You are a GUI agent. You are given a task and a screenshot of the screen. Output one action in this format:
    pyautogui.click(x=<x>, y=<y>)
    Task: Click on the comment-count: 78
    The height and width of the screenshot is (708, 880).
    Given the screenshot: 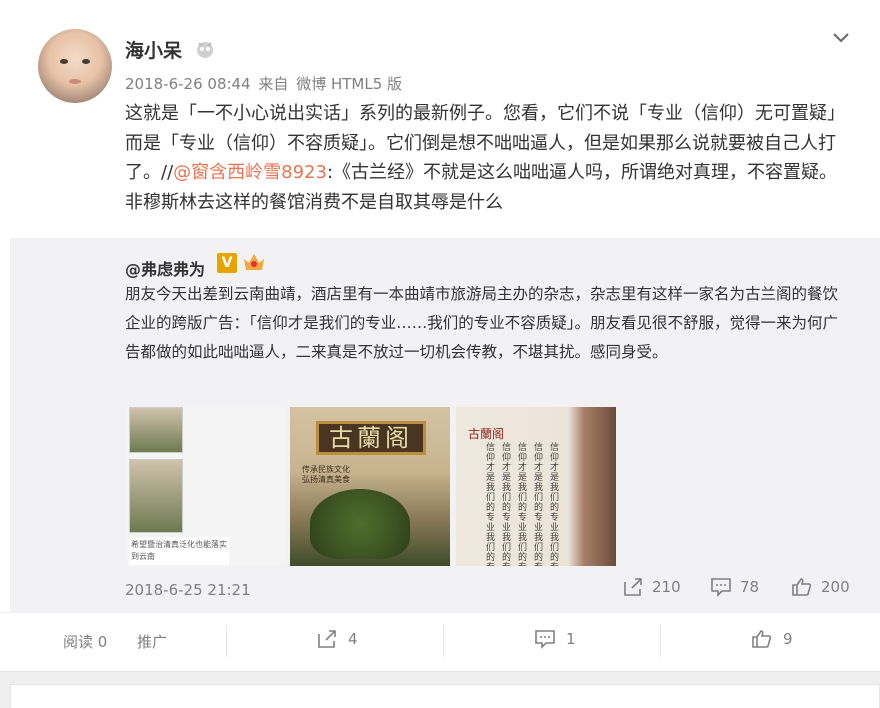 What is the action you would take?
    pyautogui.click(x=750, y=587)
    